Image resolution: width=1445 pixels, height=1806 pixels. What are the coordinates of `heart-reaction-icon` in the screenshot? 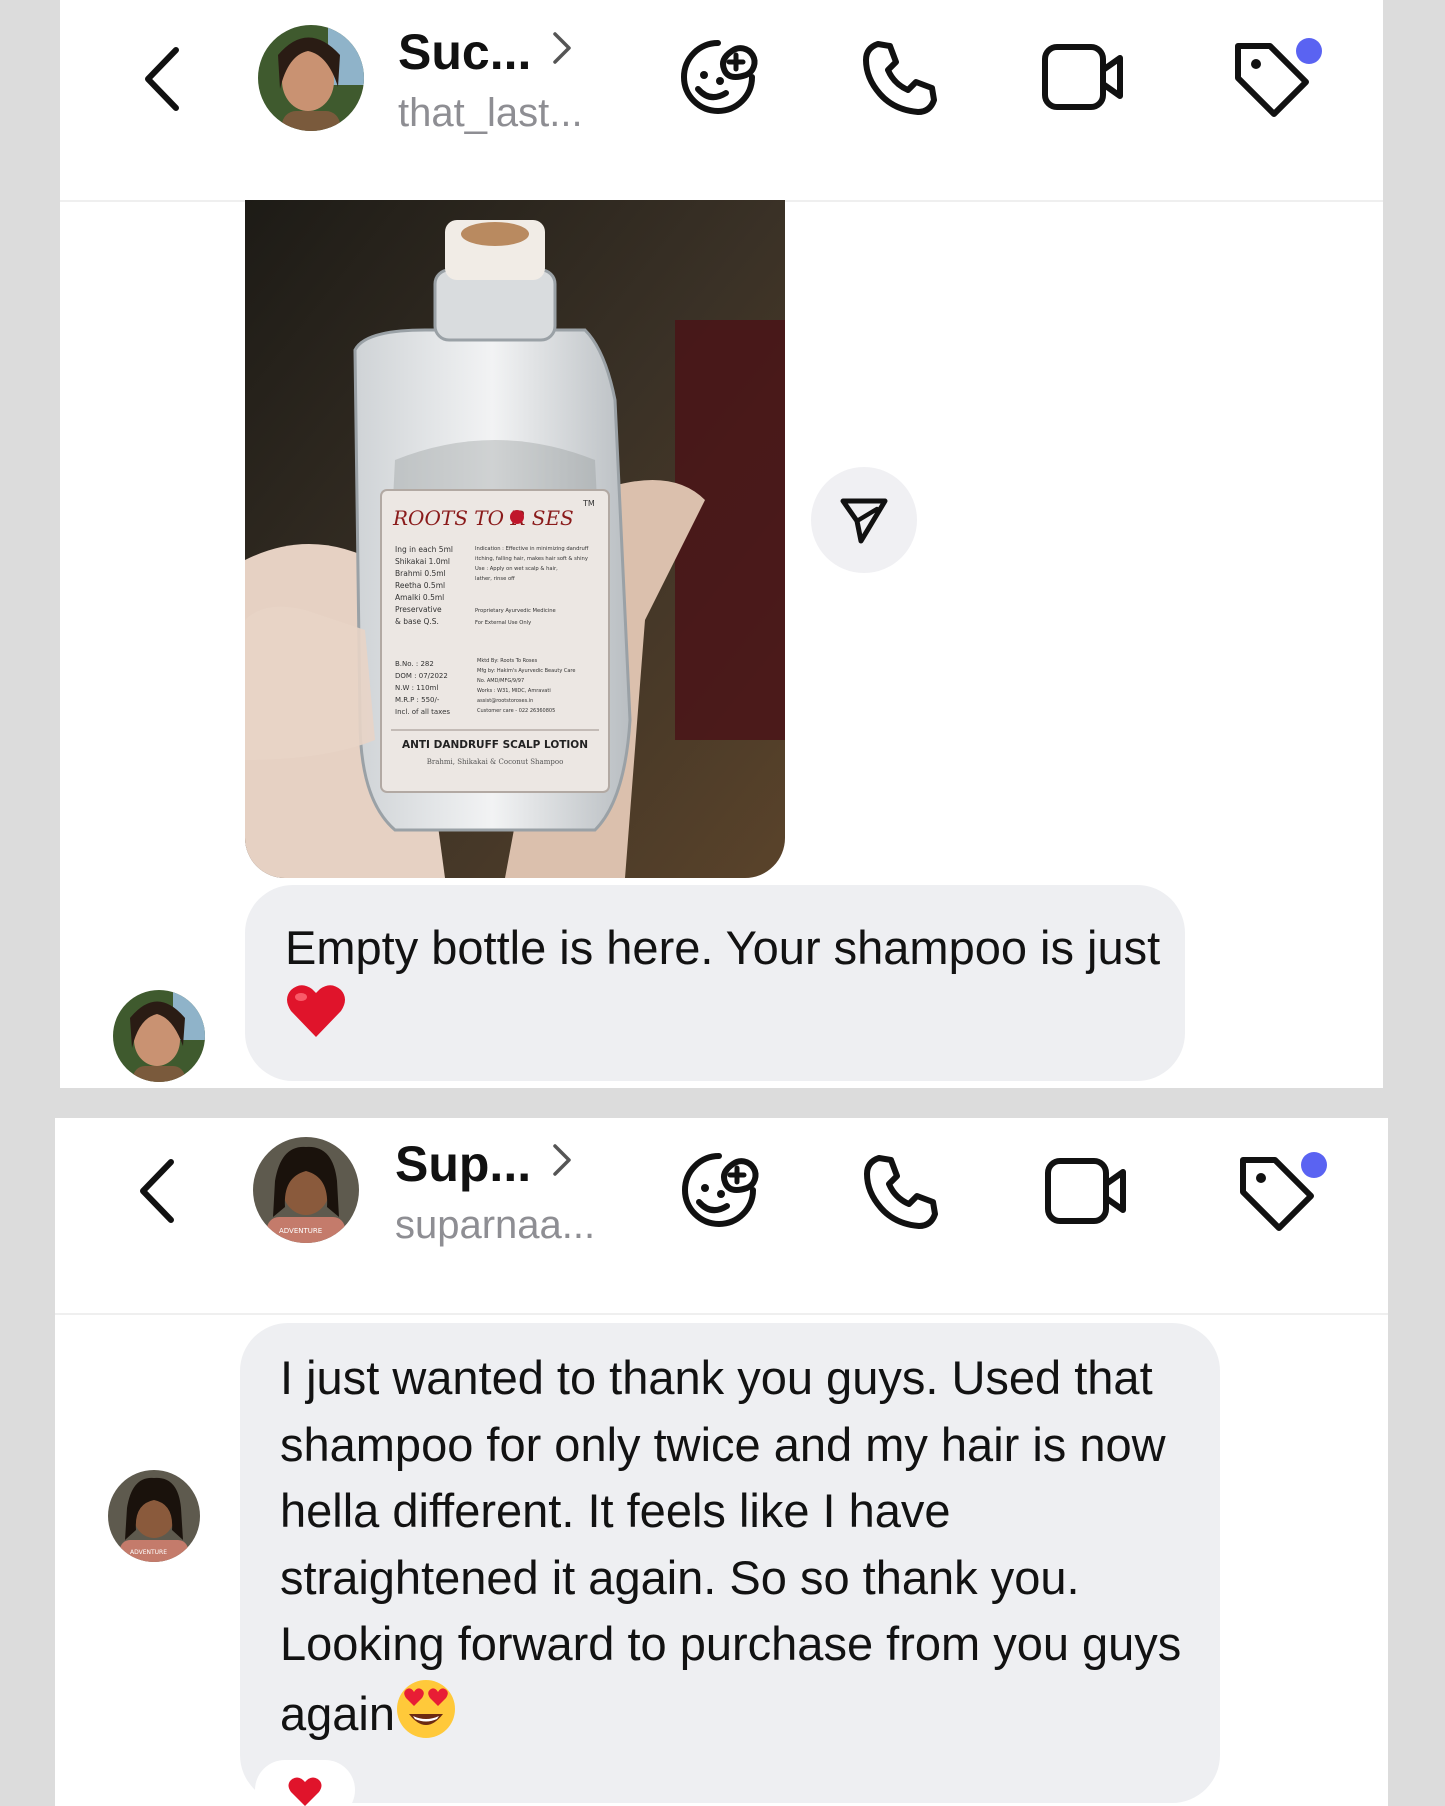 It's located at (305, 1791).